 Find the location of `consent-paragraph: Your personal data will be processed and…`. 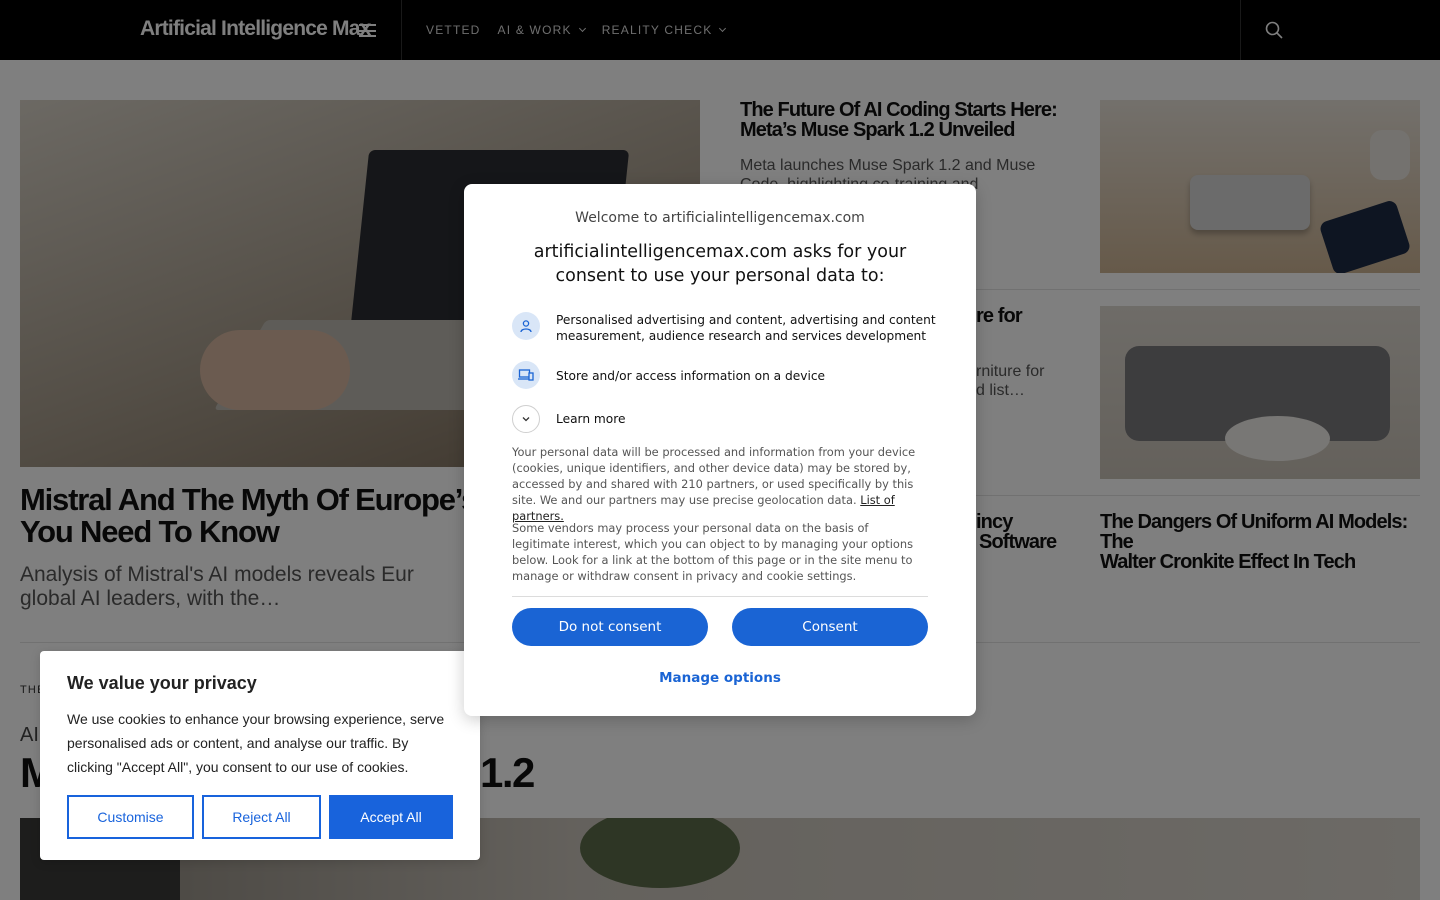

consent-paragraph: Your personal data will be processed and… is located at coordinates (720, 484).